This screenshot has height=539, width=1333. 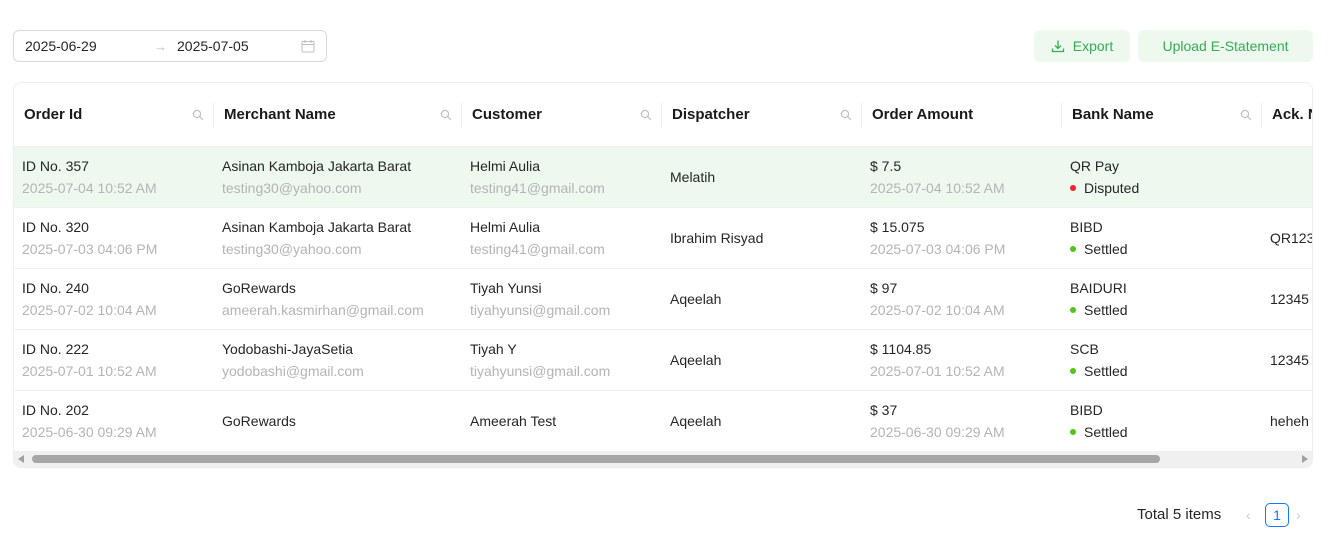 What do you see at coordinates (338, 115) in the screenshot?
I see `column-header-merchant-name: Merchant Name` at bounding box center [338, 115].